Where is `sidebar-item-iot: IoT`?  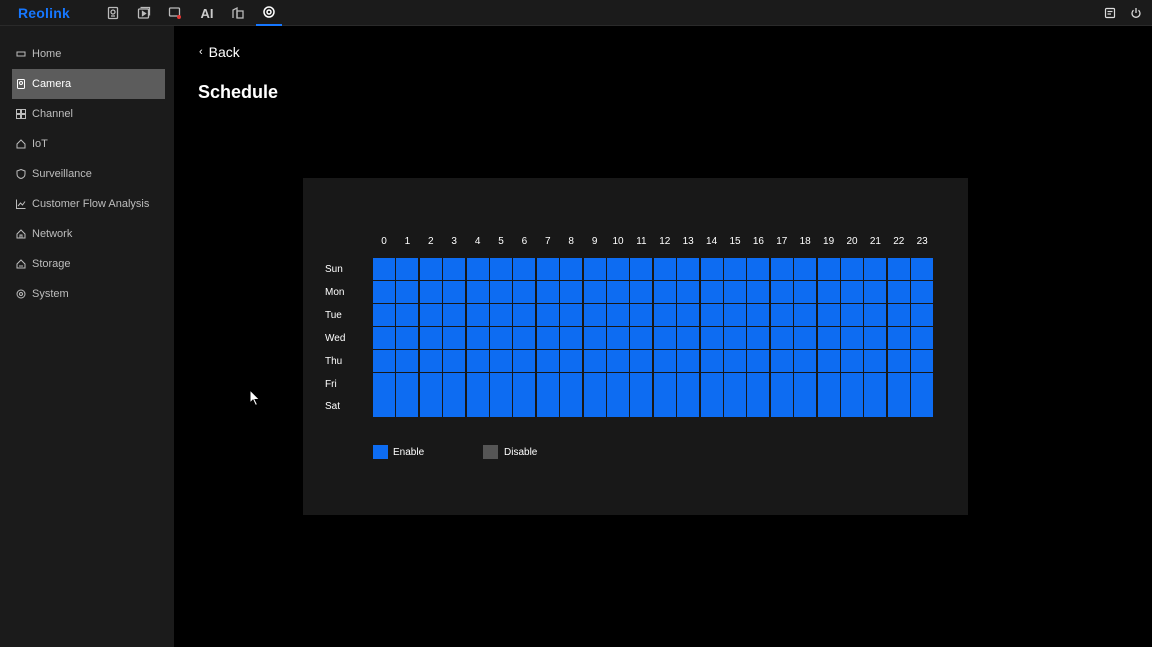
sidebar-item-iot: IoT is located at coordinates (88, 144).